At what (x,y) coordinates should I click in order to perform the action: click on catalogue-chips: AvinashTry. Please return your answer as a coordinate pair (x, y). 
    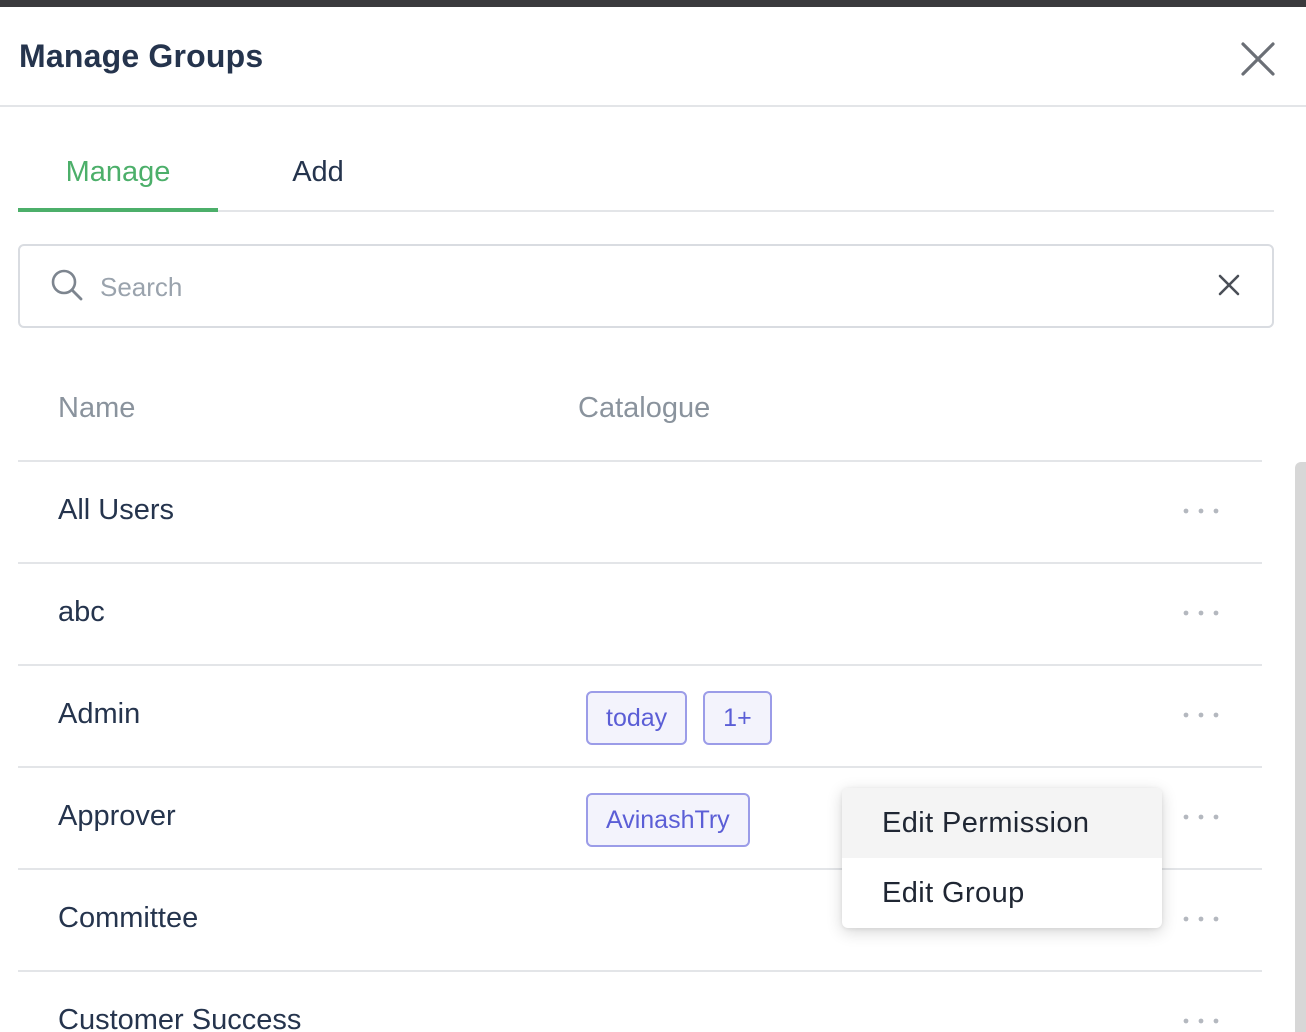
    Looking at the image, I should click on (668, 820).